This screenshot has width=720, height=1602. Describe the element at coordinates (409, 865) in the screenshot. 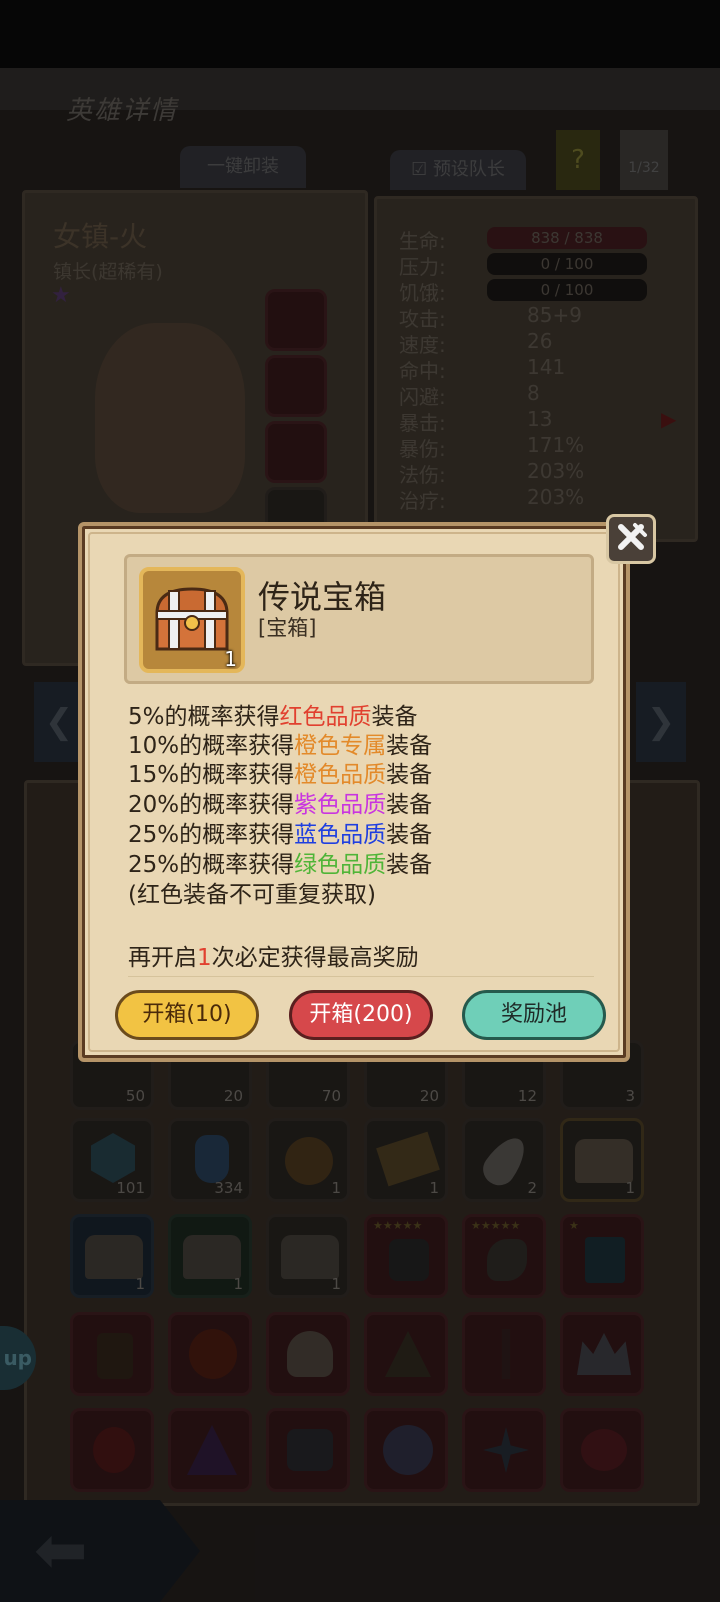

I see `rate-suffix: 装备` at that location.